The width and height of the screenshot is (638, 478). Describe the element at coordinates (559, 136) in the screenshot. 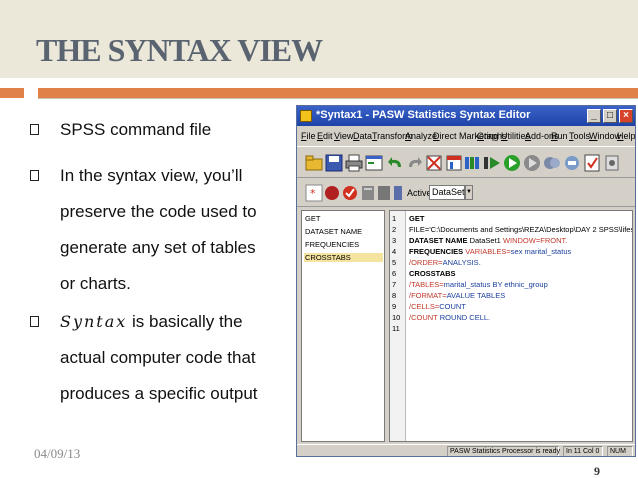

I see `menu-run: Run` at that location.